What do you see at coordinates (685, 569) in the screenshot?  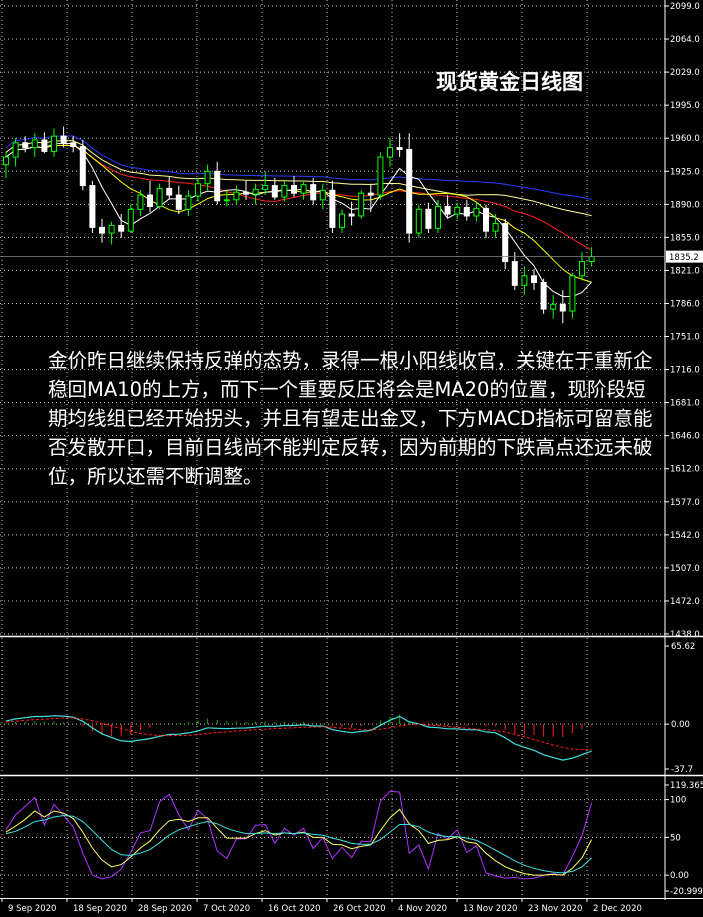 I see `price-axis-label: 1507.0` at bounding box center [685, 569].